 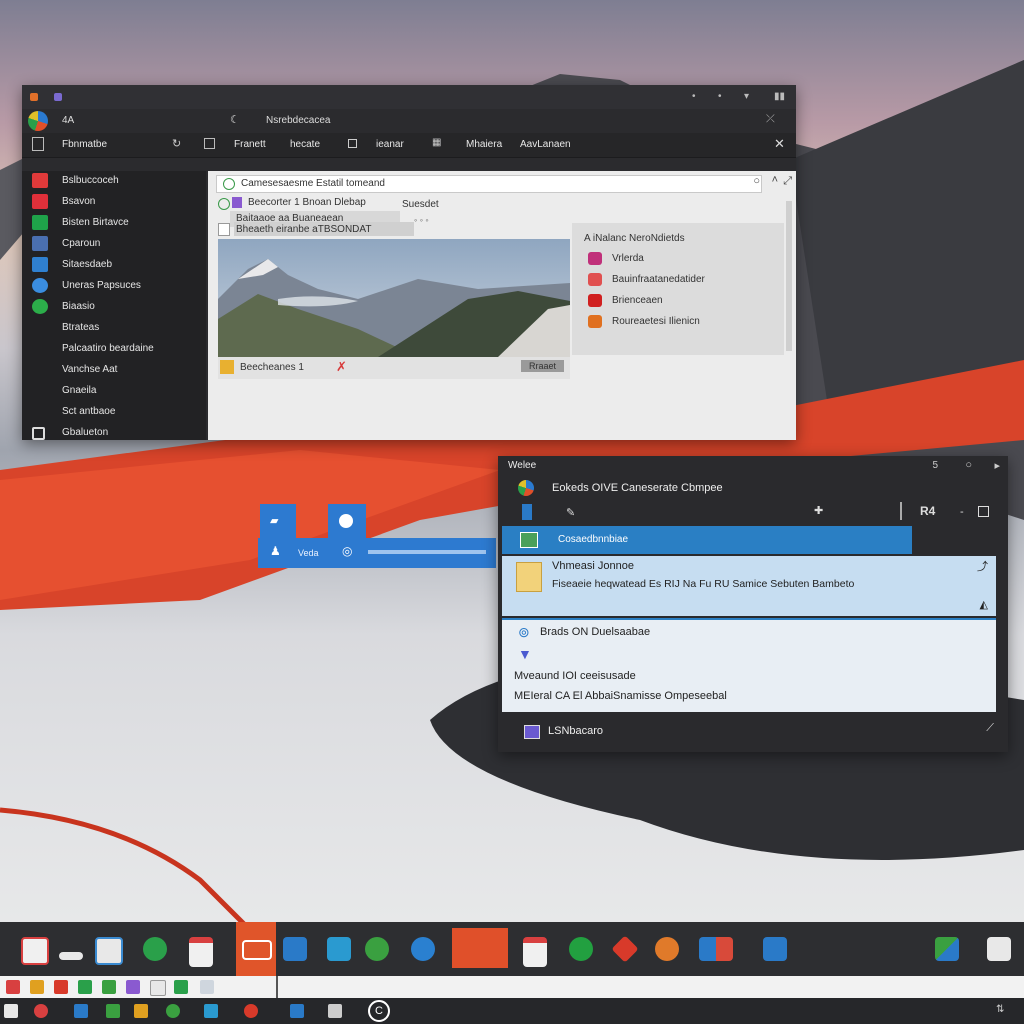 What do you see at coordinates (41, 1011) in the screenshot?
I see `dock-chrome-icon` at bounding box center [41, 1011].